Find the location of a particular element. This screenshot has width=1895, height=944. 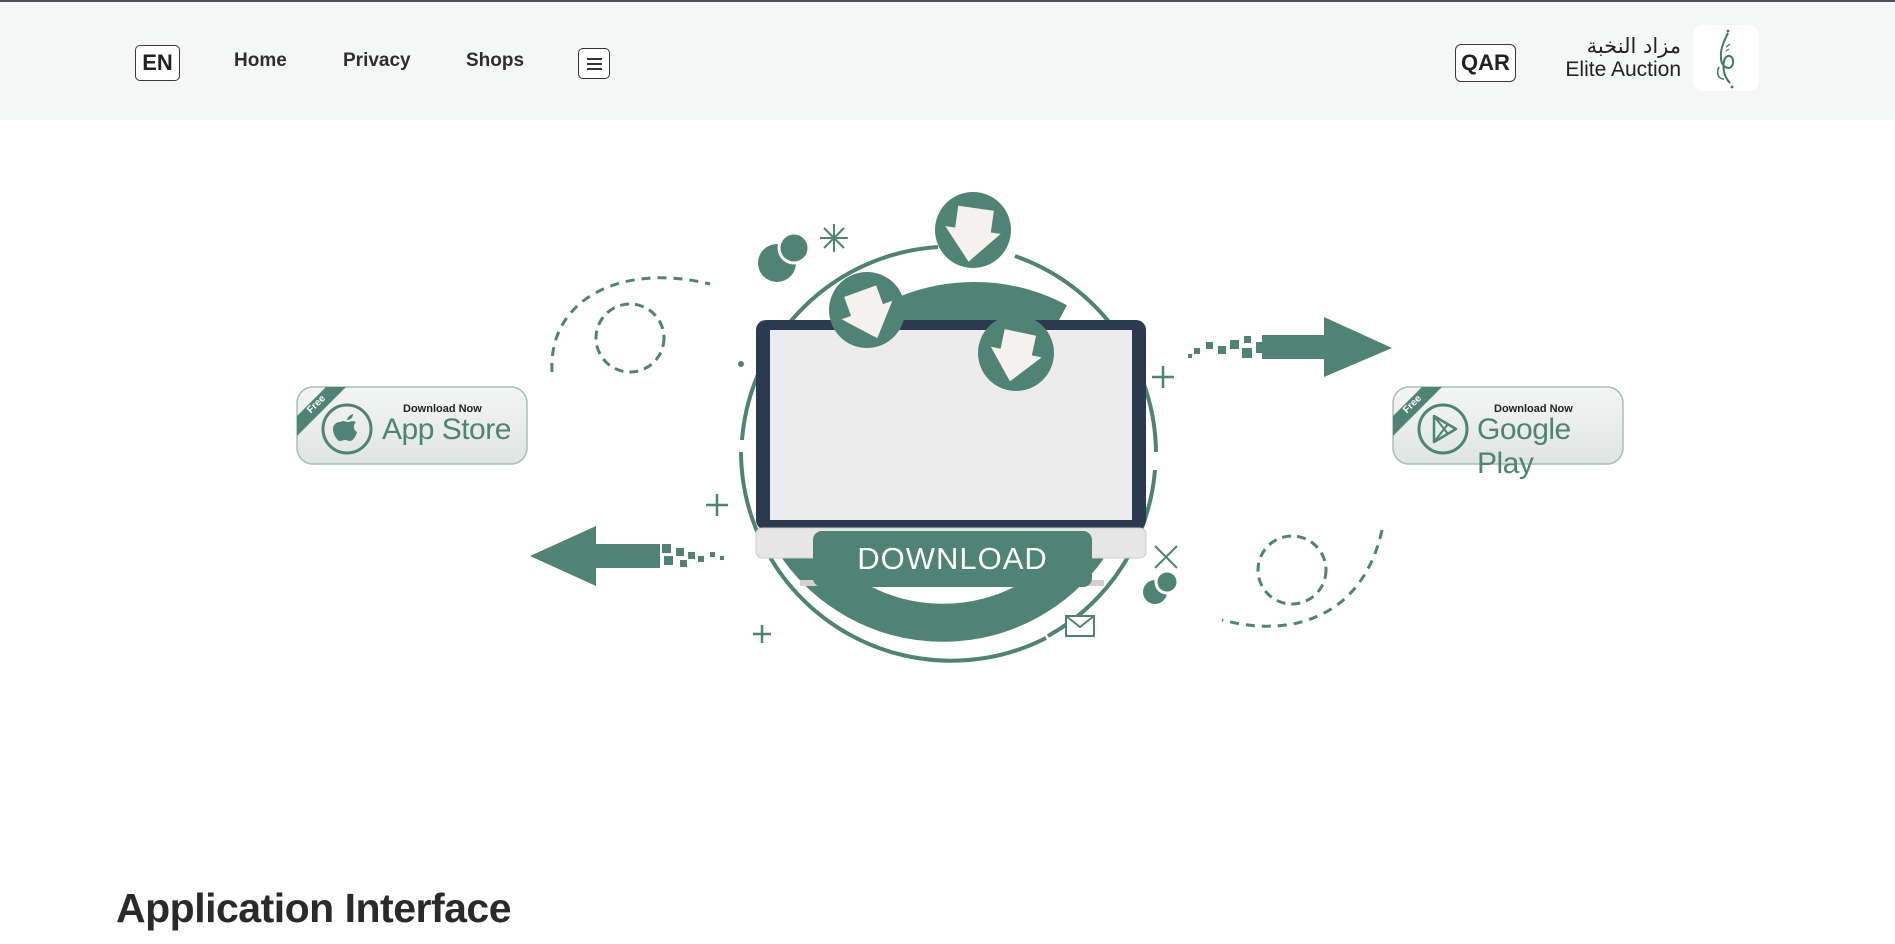

nav-home-link: Home is located at coordinates (260, 61).